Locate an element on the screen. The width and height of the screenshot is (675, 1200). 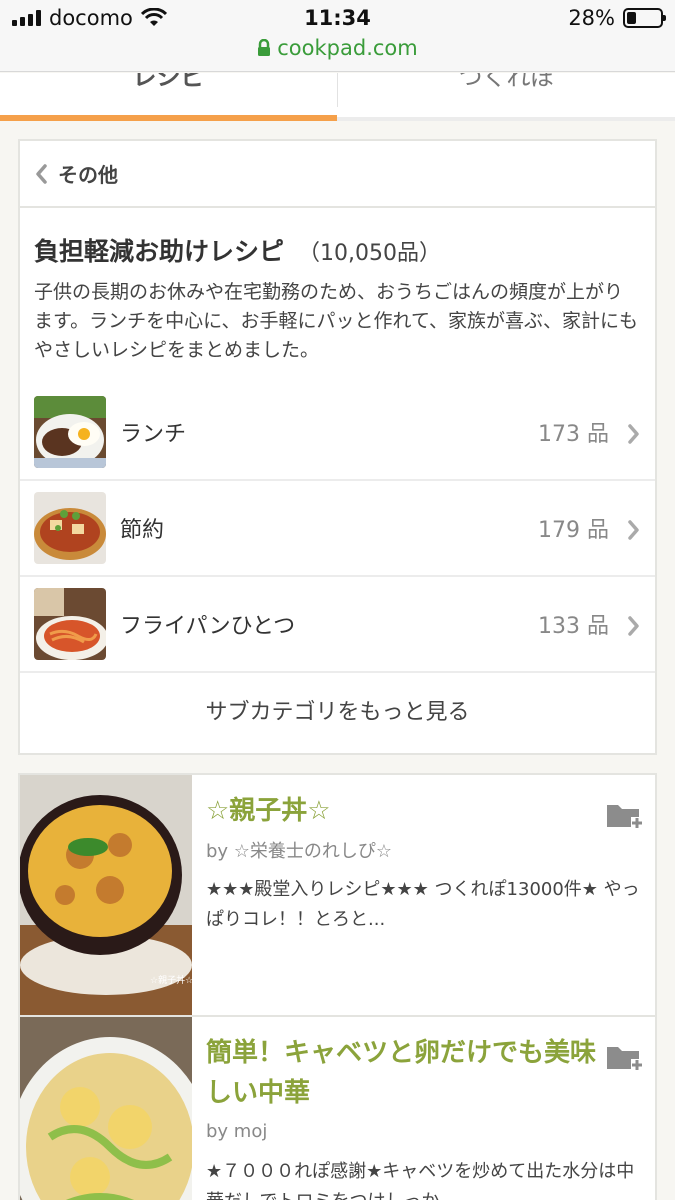
url-text: cookpad.com is located at coordinates (347, 48).